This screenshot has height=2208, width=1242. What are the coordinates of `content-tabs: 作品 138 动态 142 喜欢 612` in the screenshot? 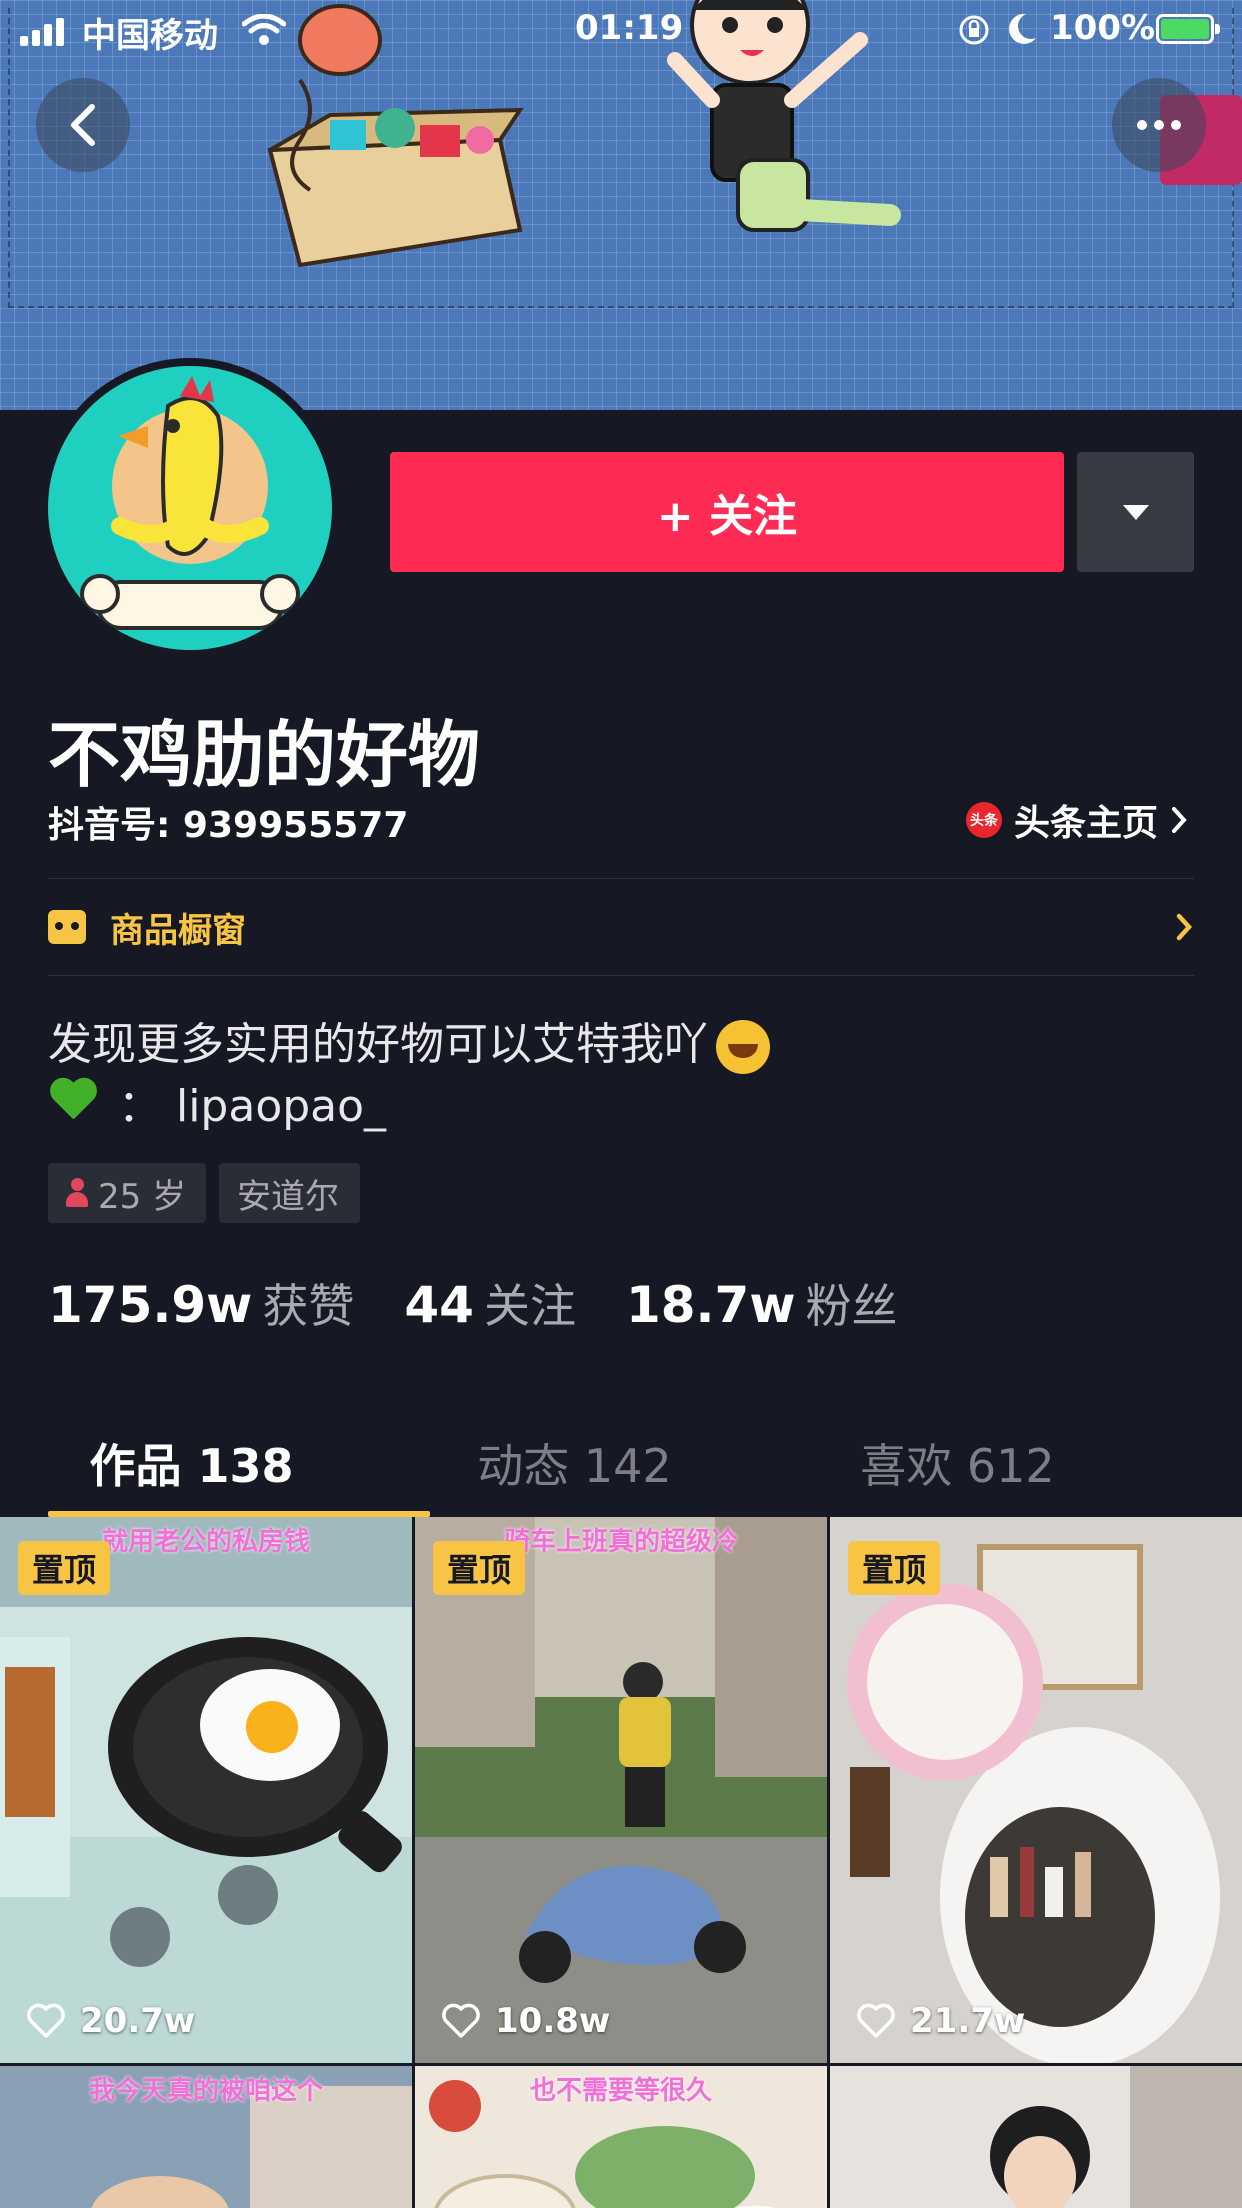 It's located at (621, 1463).